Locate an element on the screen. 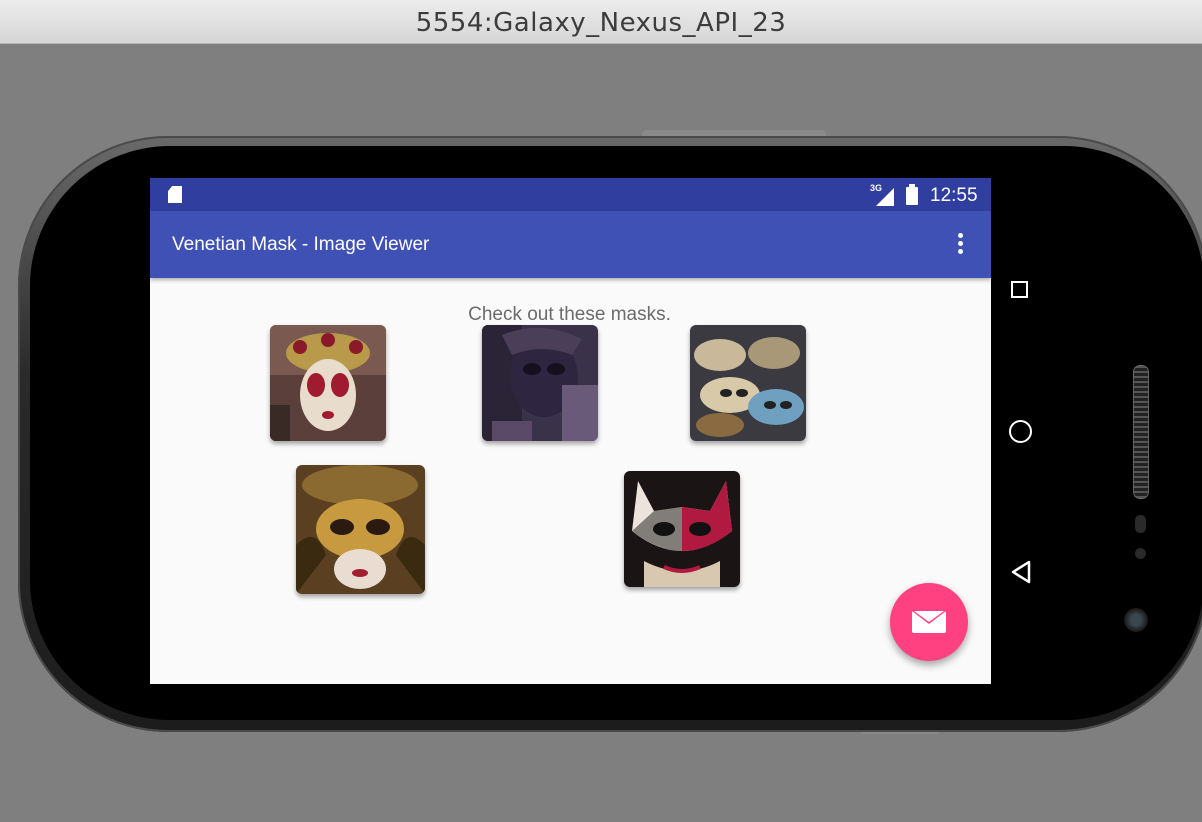  app-bar: Venetian Mask - Image Viewer is located at coordinates (570, 244).